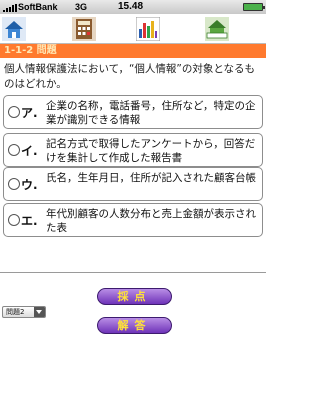 The width and height of the screenshot is (320, 400). I want to click on option-text: 記名方式で取得したアンケートから，回答だけを集計して作成した報告書, so click(151, 151).